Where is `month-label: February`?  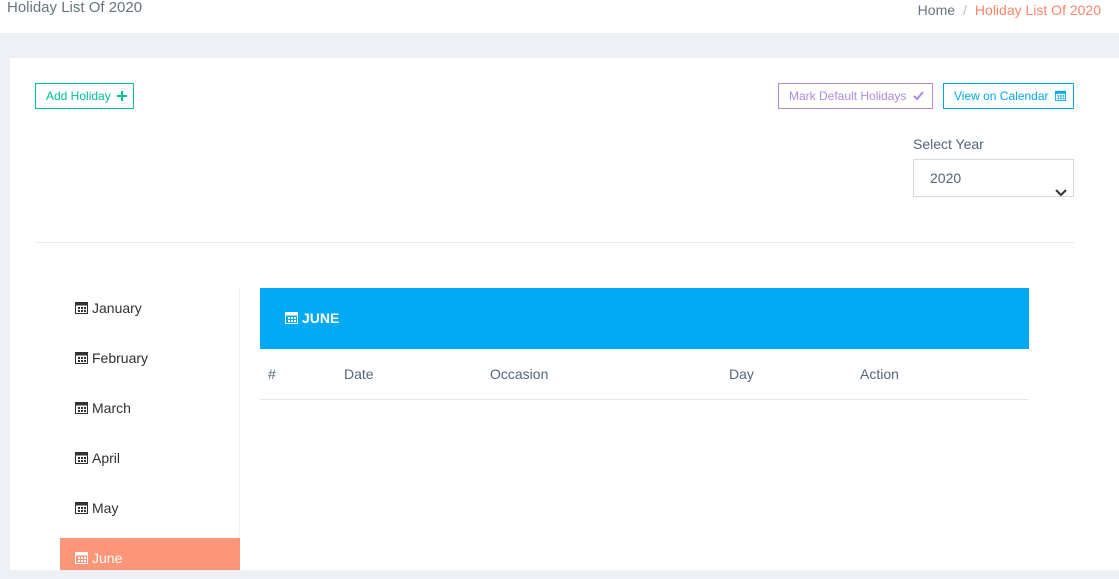
month-label: February is located at coordinates (120, 358).